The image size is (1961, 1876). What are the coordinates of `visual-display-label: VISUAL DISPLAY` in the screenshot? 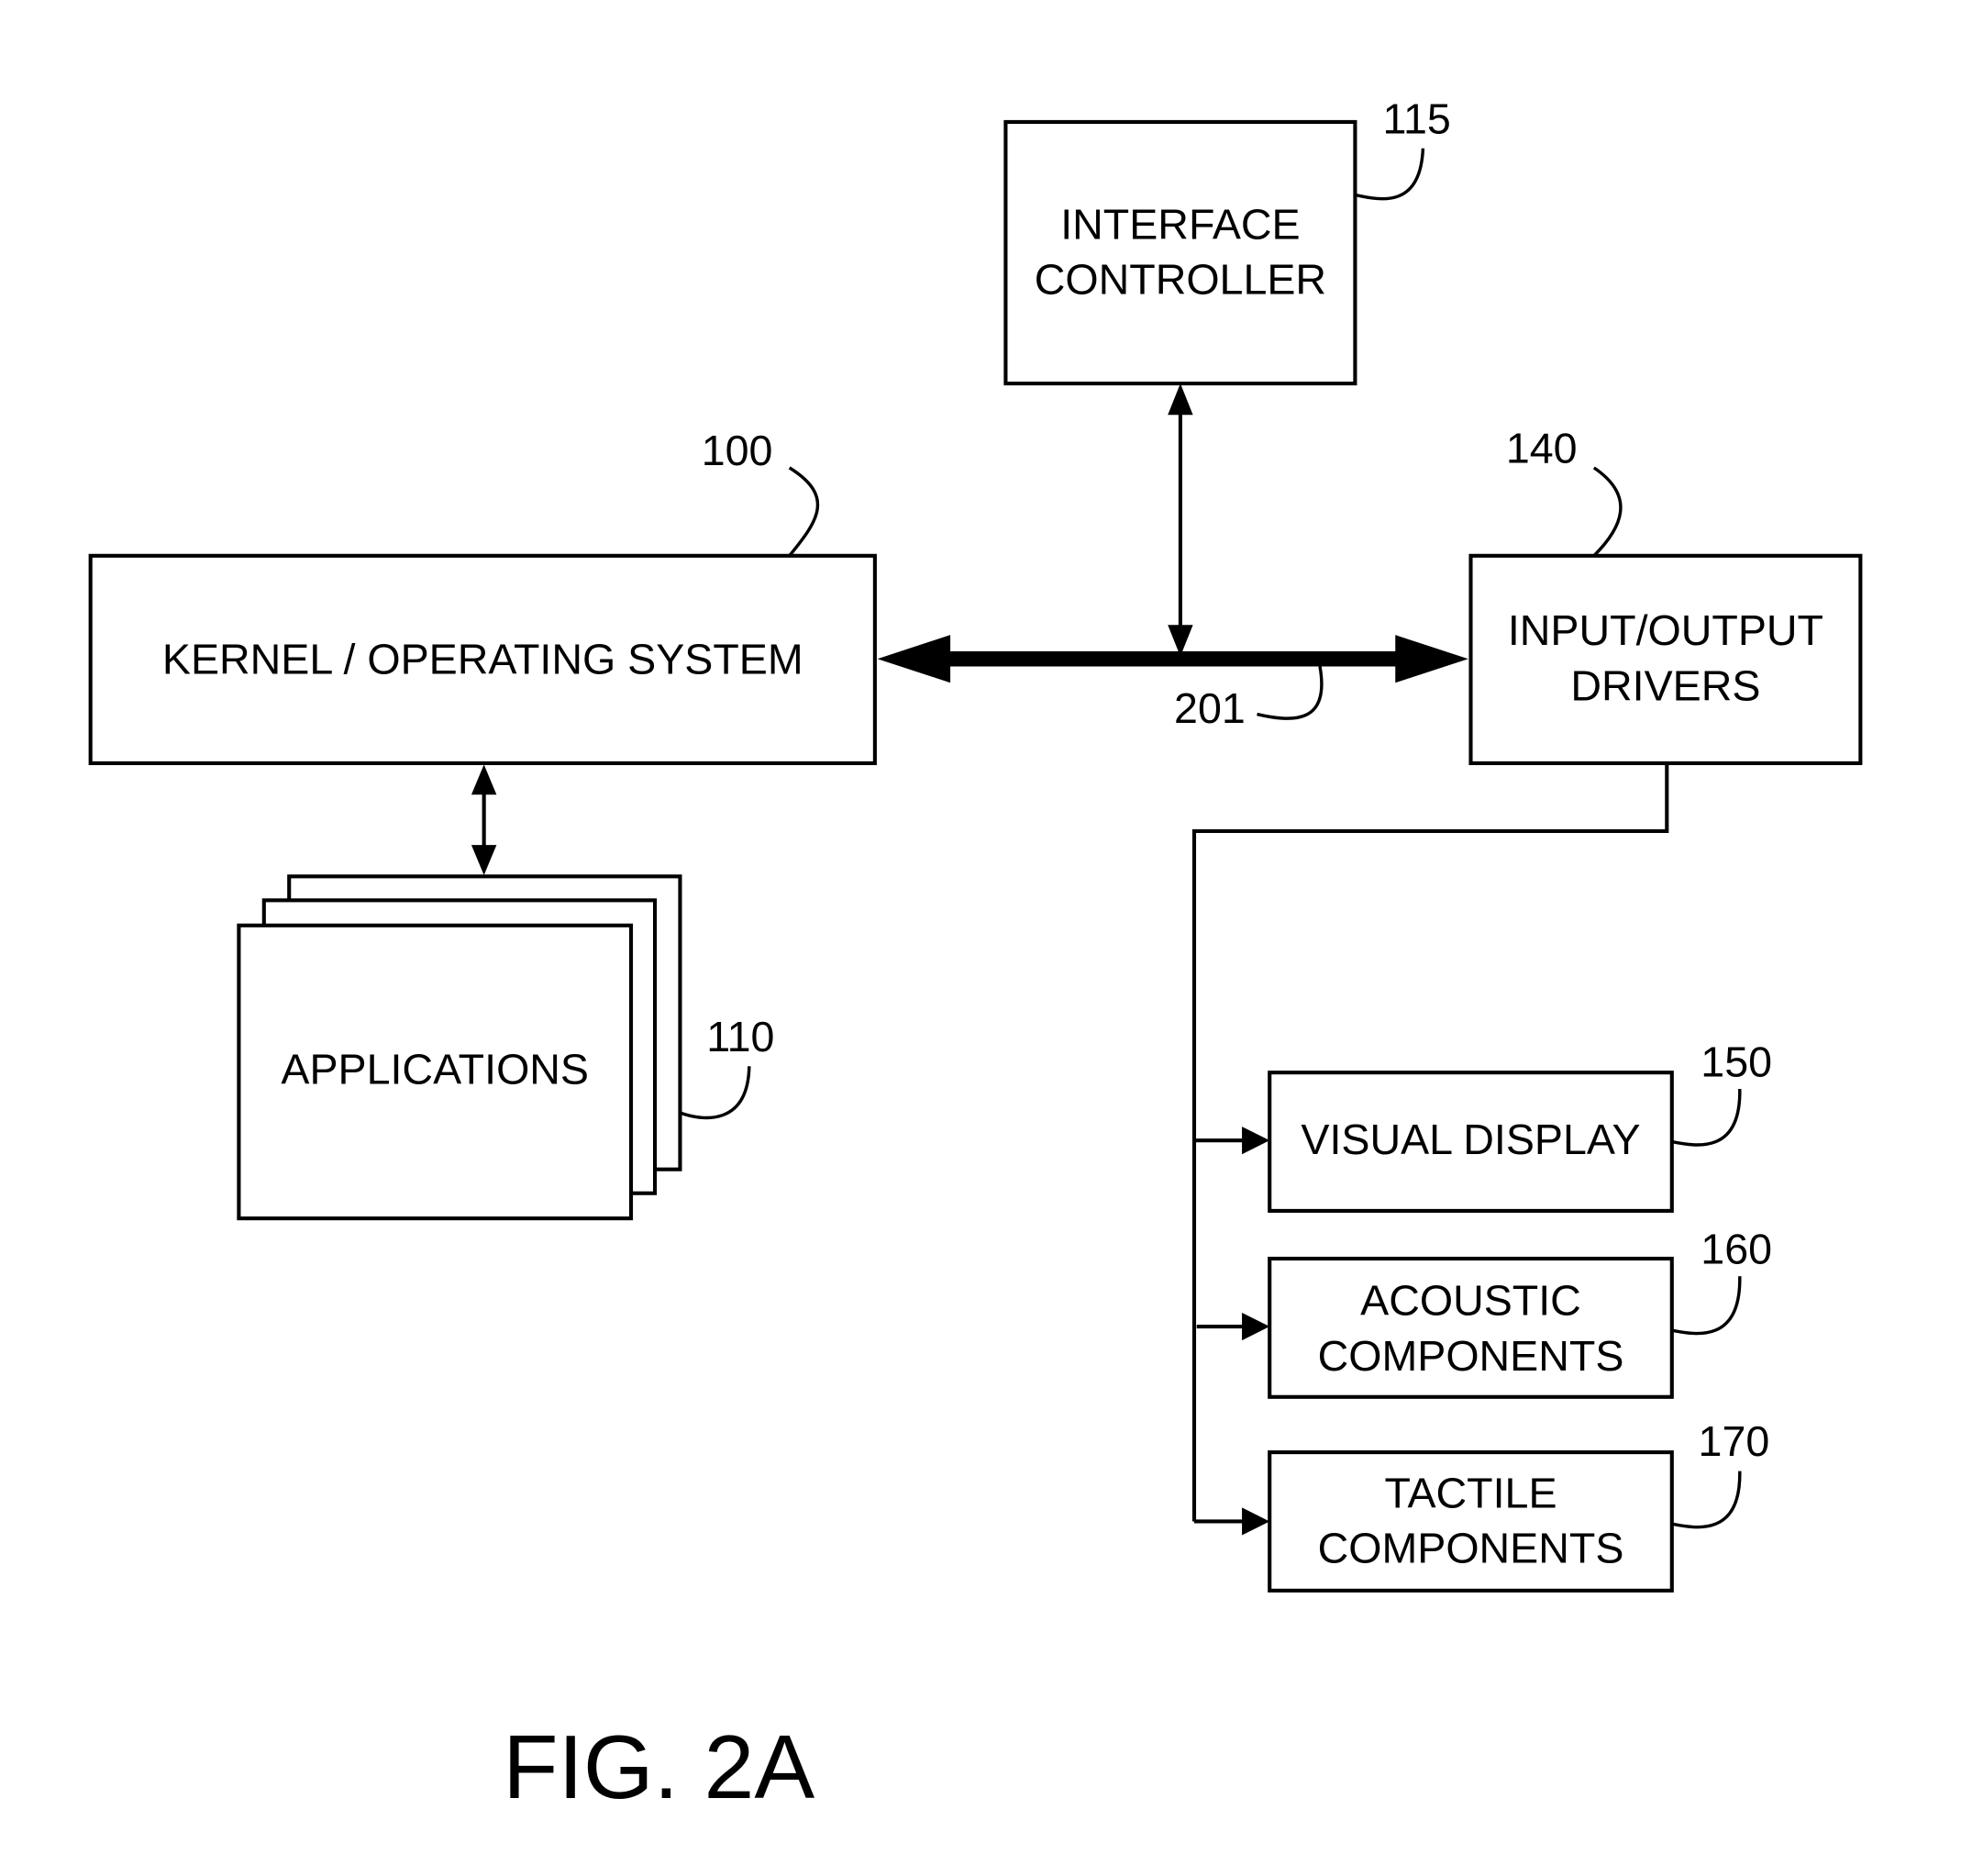 It's located at (1470, 1140).